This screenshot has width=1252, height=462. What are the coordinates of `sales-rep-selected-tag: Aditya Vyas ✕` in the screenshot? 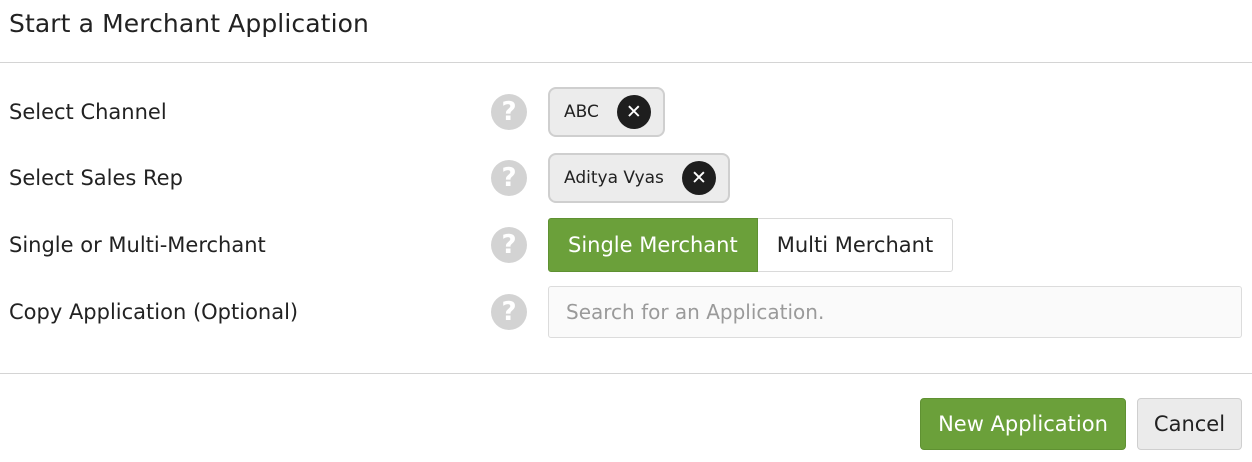 It's located at (639, 178).